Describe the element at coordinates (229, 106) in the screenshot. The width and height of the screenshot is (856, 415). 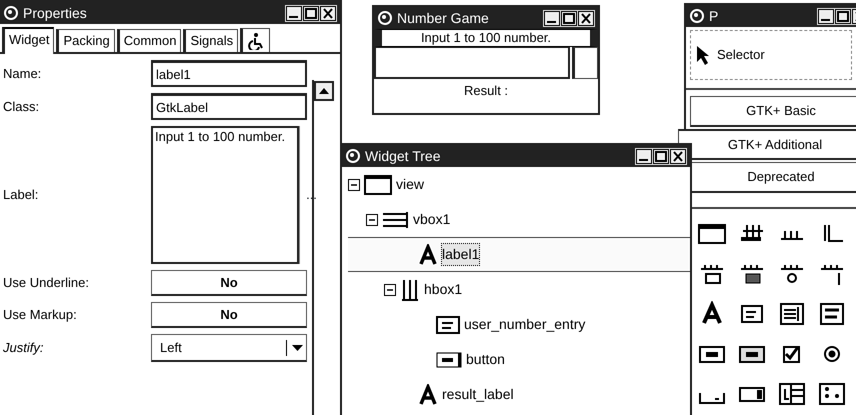
I see `text-field: GtkLabel` at that location.